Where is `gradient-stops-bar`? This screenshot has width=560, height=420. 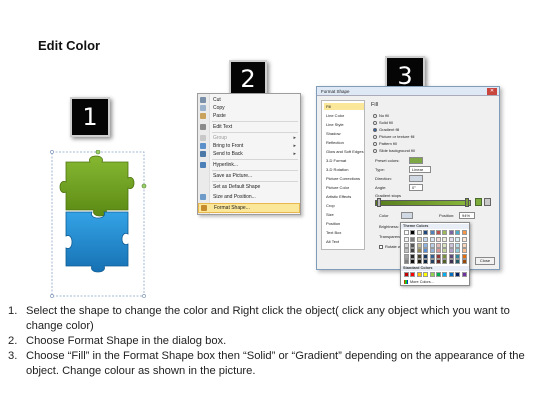
gradient-stops-bar is located at coordinates (423, 203).